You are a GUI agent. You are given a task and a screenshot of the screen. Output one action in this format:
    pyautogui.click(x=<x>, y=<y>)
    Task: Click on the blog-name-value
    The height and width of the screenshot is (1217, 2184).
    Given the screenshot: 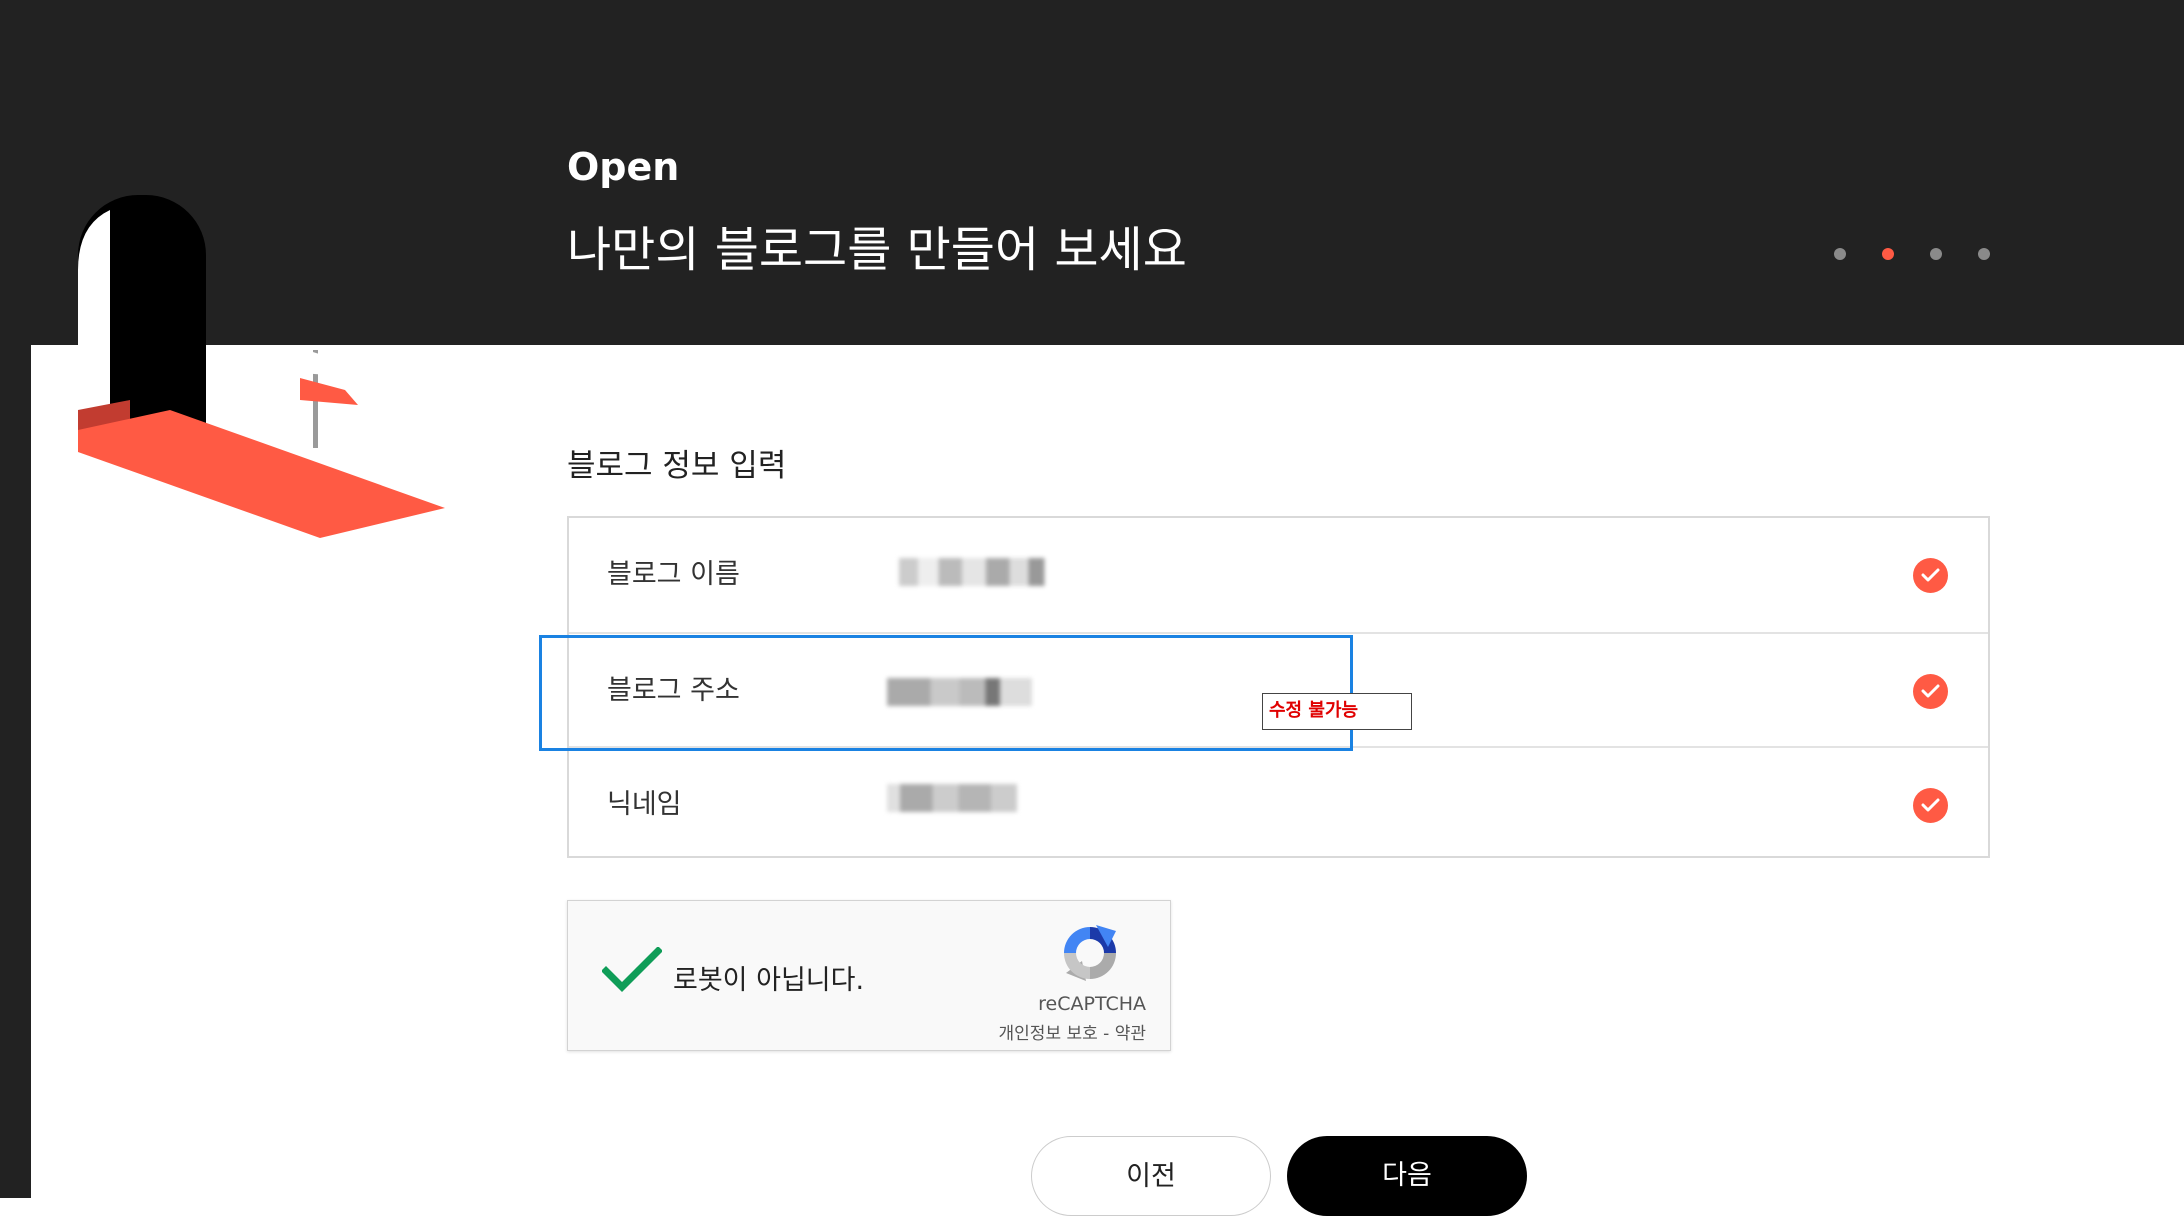 What is the action you would take?
    pyautogui.click(x=978, y=572)
    